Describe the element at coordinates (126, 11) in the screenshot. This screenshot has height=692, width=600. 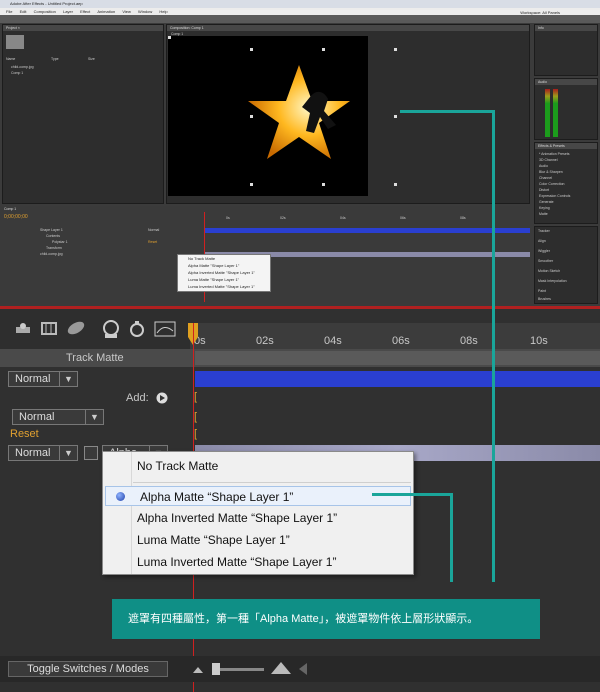
I see `menu-view: View` at that location.